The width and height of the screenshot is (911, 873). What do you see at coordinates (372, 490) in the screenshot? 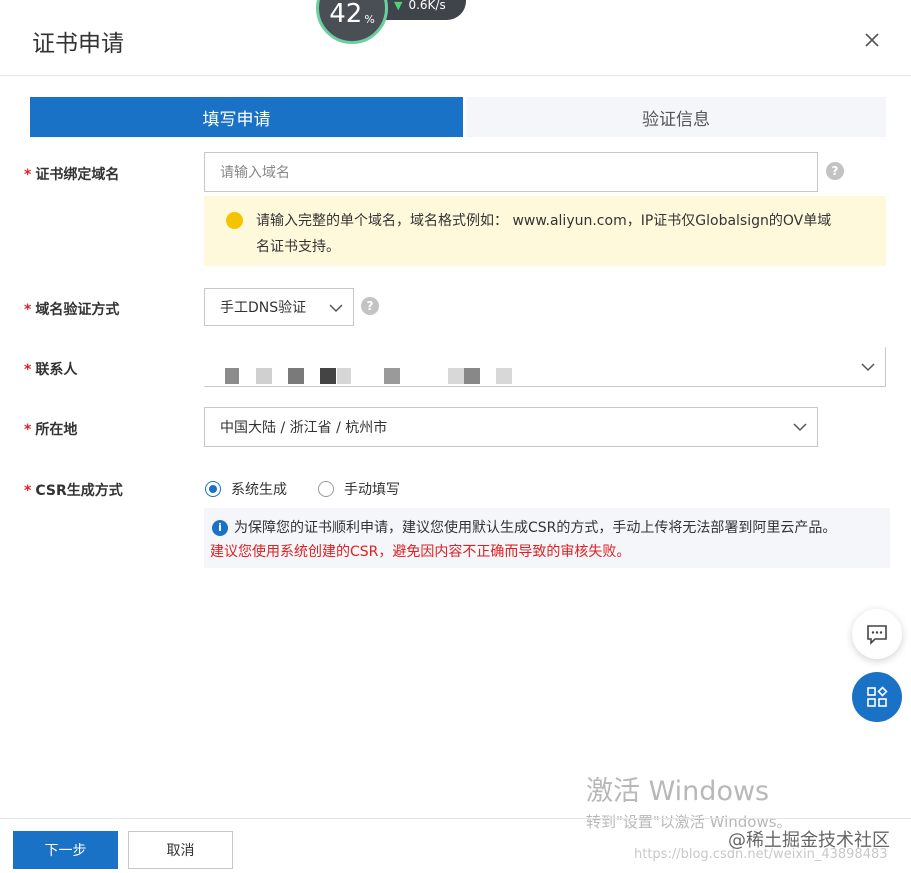
I see `csr-radio-manual-label: 手动填写` at bounding box center [372, 490].